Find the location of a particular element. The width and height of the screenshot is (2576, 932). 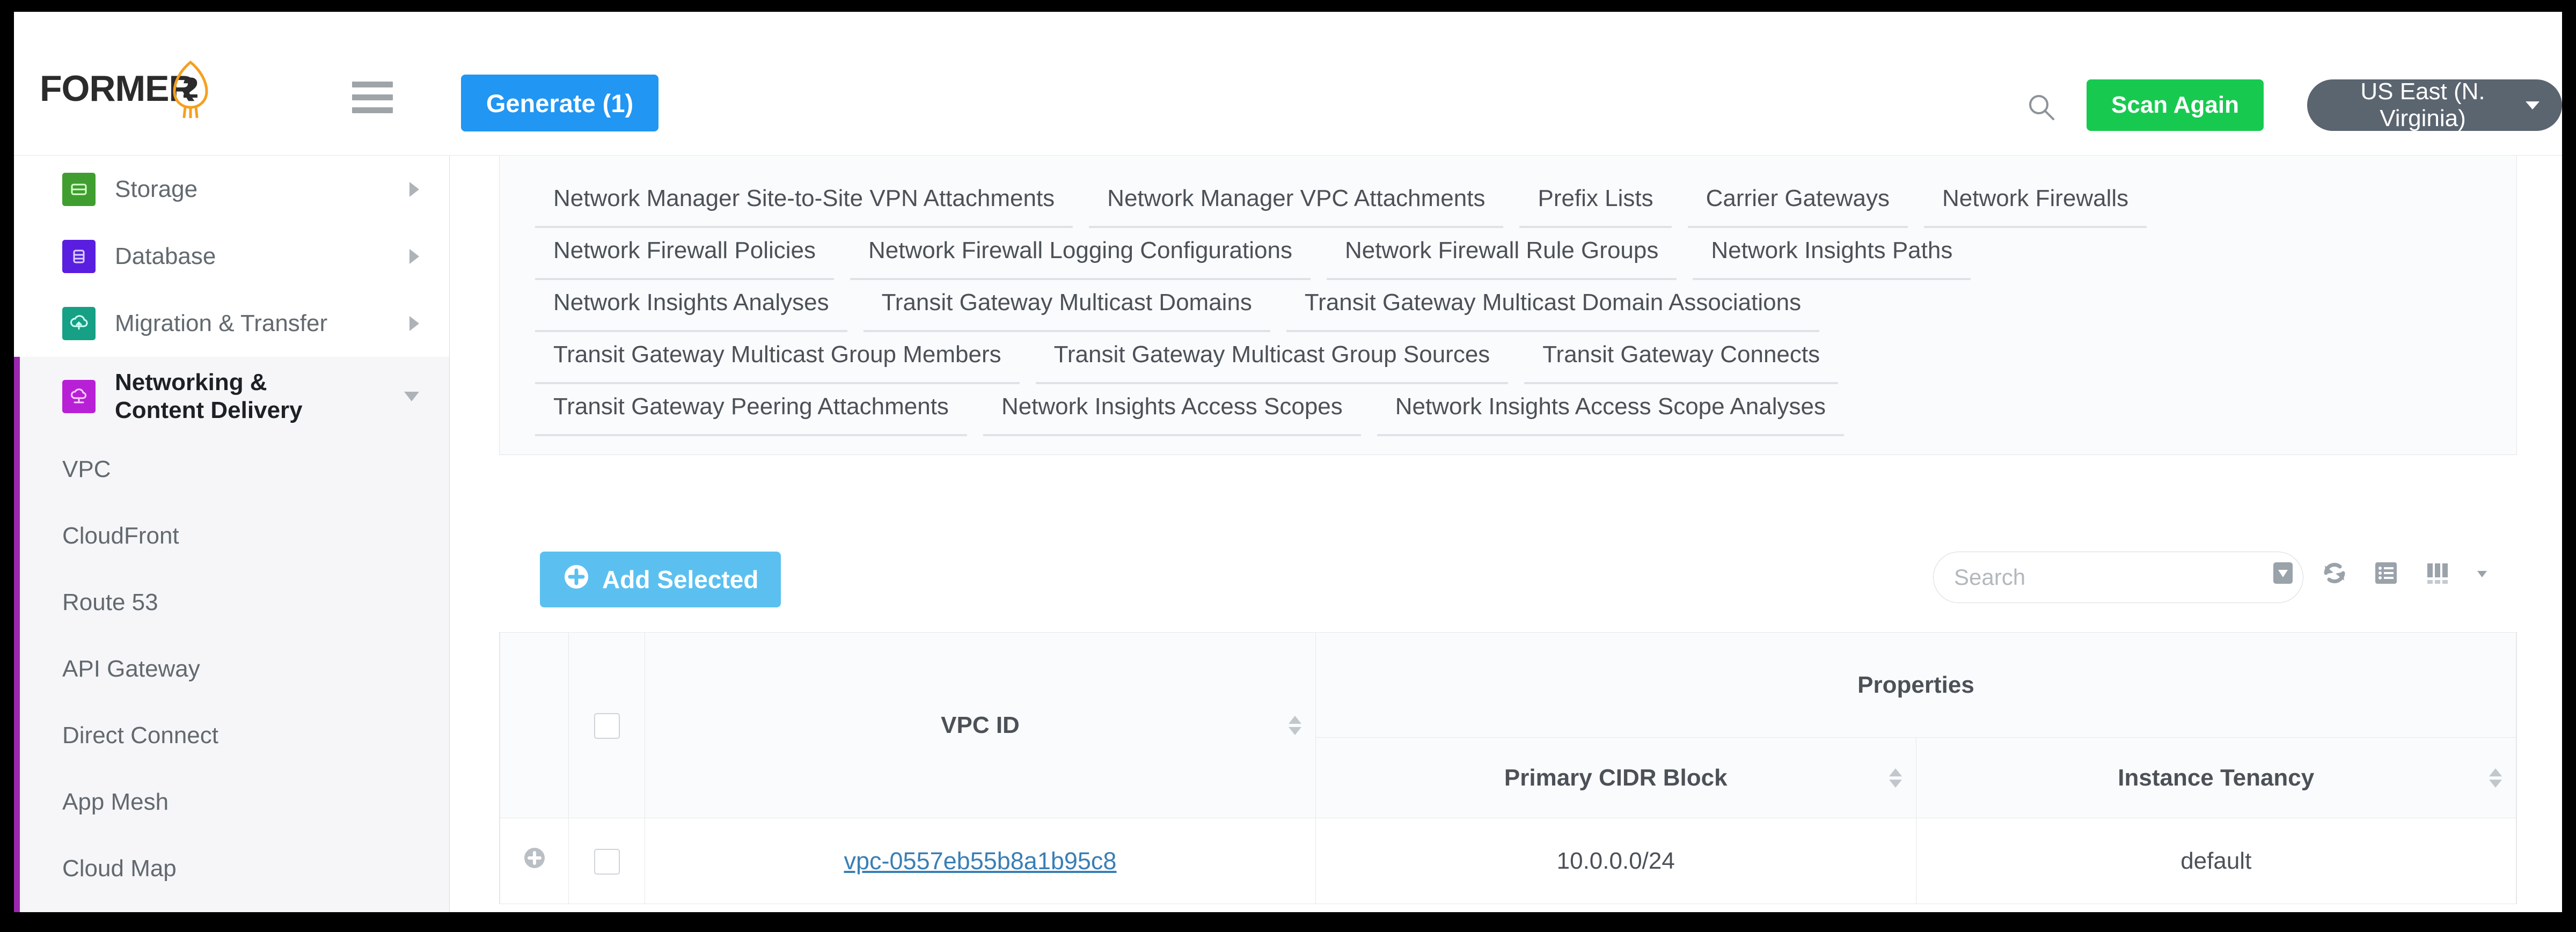

list-view-icon is located at coordinates (2386, 574).